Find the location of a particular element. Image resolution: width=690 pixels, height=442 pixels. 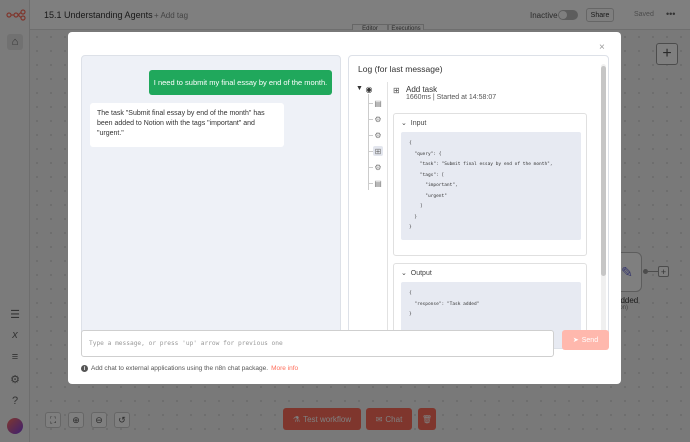

scroll-thumb is located at coordinates (603, 171).